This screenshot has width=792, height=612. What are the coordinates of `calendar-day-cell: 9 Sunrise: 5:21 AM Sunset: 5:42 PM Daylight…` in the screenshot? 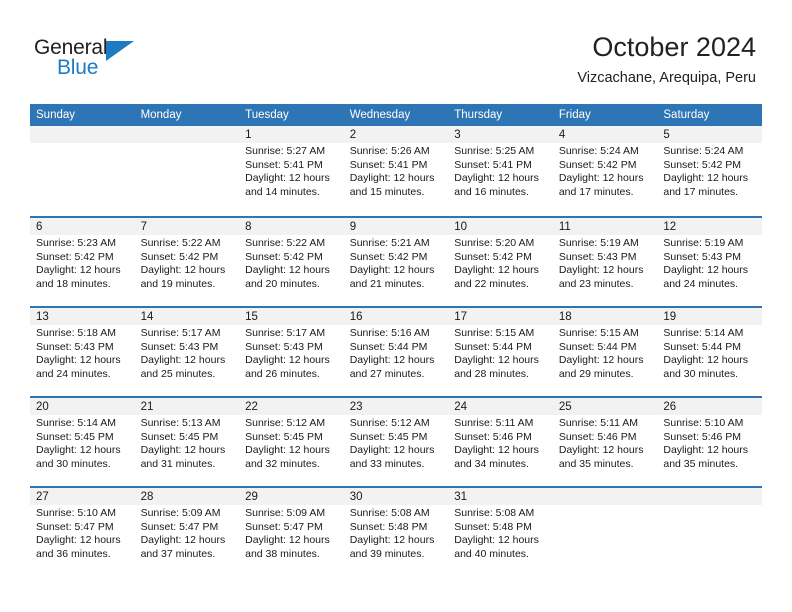 It's located at (396, 261).